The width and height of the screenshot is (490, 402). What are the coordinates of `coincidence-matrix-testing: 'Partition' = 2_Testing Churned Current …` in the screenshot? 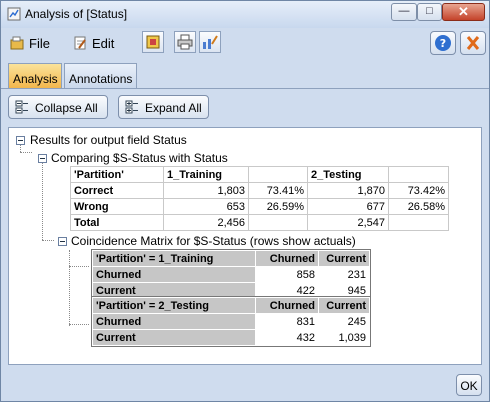 It's located at (231, 321).